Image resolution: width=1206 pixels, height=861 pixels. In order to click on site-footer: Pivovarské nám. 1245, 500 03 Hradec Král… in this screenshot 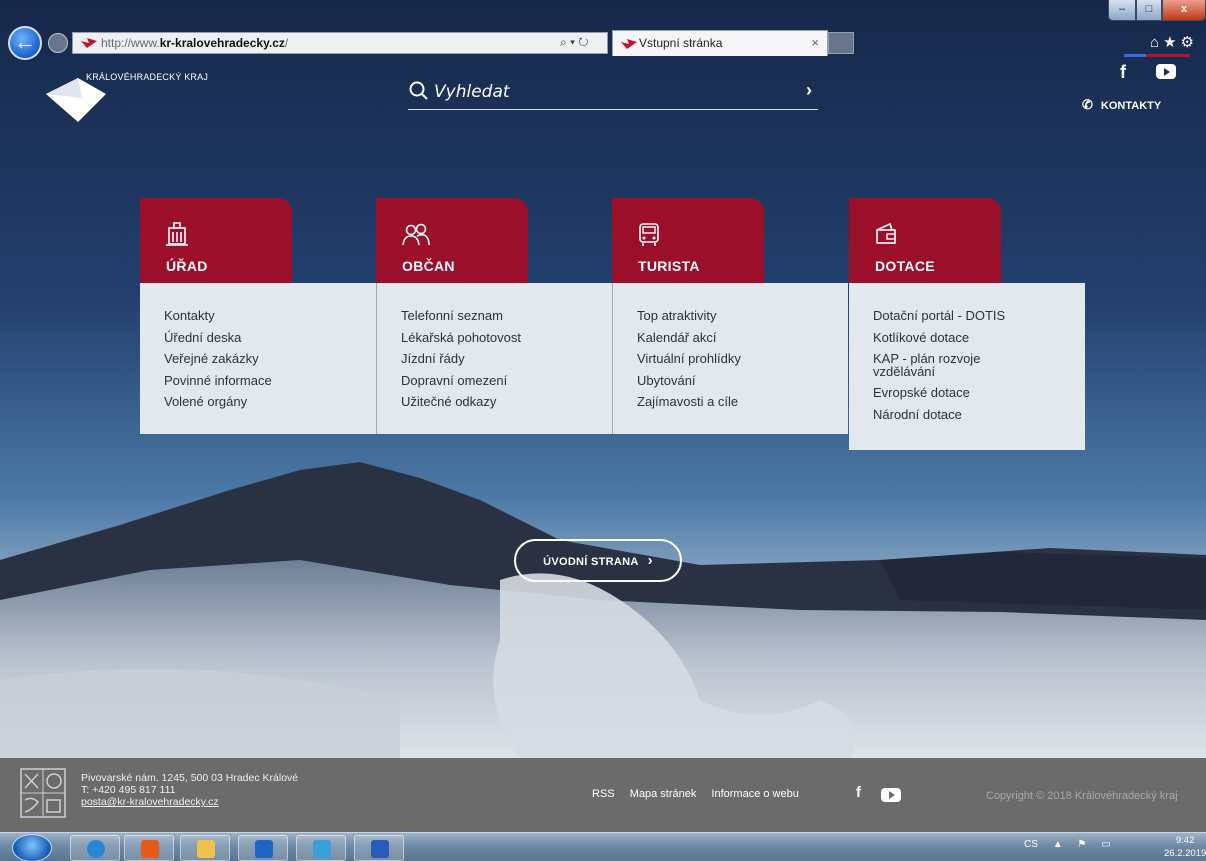, I will do `click(603, 795)`.